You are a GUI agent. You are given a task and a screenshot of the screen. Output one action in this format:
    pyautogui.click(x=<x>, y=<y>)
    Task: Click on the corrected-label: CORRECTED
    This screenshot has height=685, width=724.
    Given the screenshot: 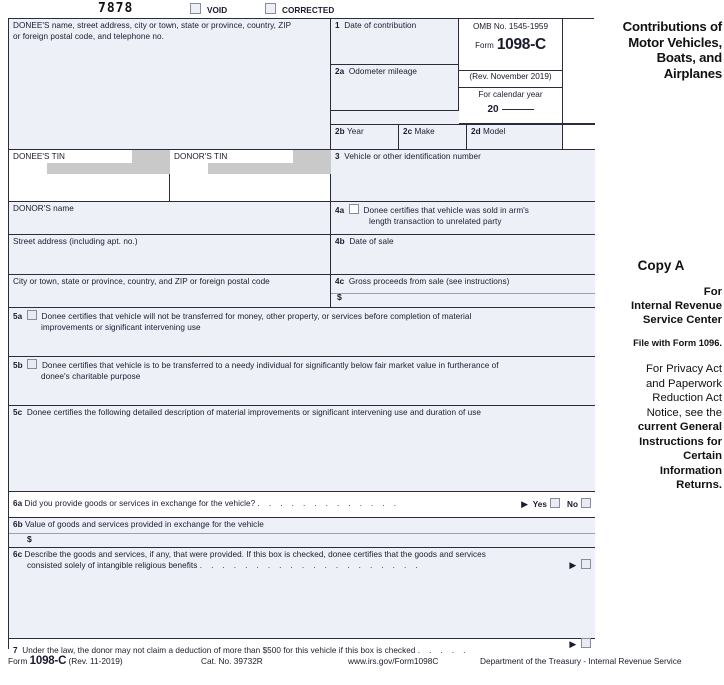 What is the action you would take?
    pyautogui.click(x=308, y=10)
    